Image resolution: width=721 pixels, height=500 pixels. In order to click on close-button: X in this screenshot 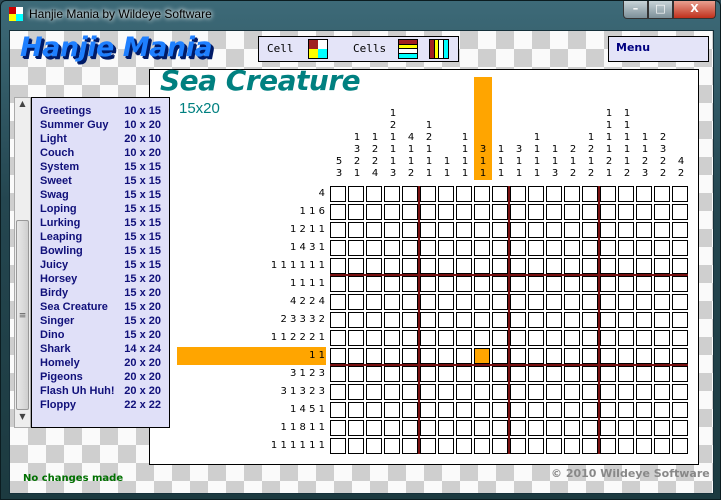, I will do `click(694, 10)`.